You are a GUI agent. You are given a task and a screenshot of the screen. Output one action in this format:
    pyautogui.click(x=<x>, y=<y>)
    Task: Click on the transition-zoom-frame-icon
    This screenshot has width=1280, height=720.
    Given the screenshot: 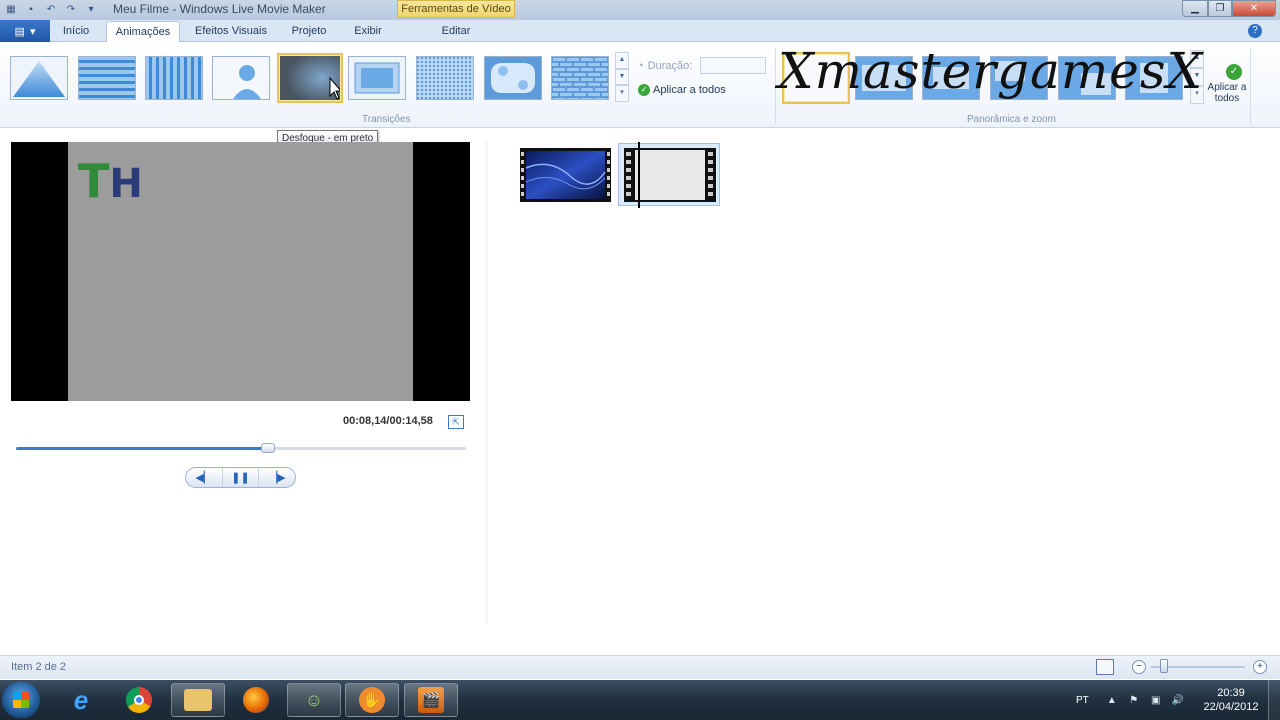 What is the action you would take?
    pyautogui.click(x=377, y=78)
    